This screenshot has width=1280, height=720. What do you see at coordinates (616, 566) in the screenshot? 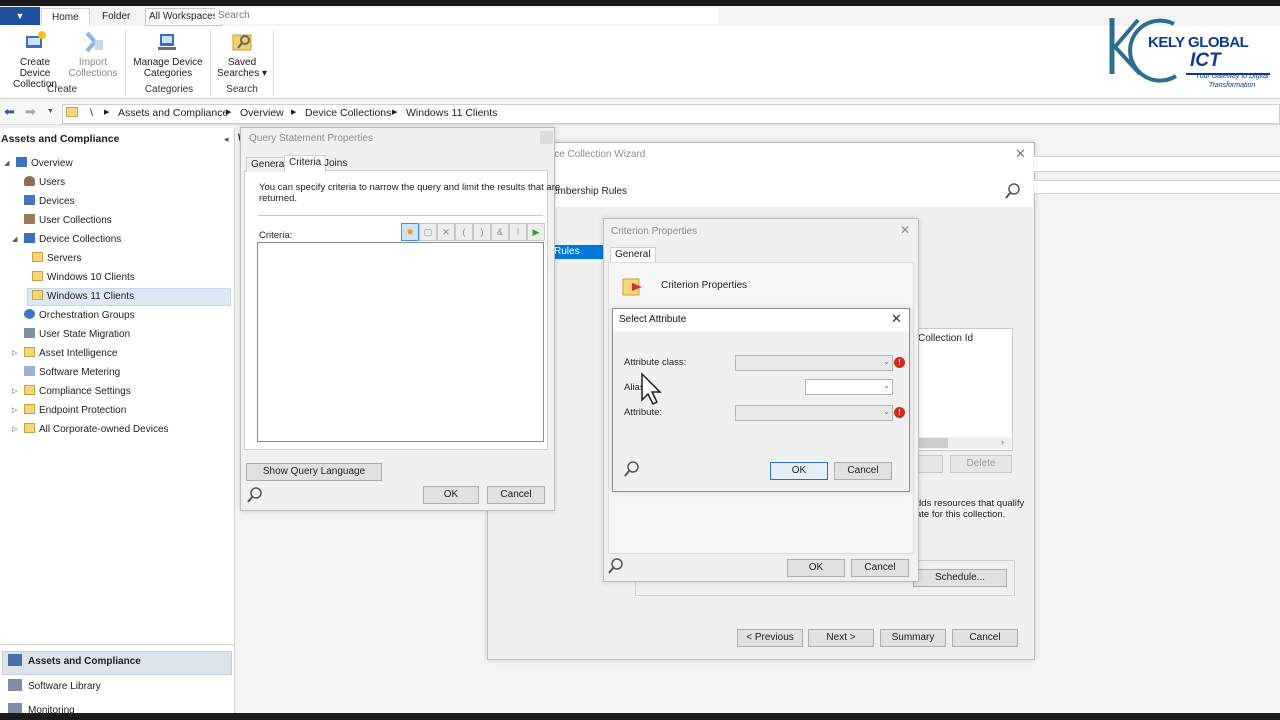
I see `criterion-help-icon` at bounding box center [616, 566].